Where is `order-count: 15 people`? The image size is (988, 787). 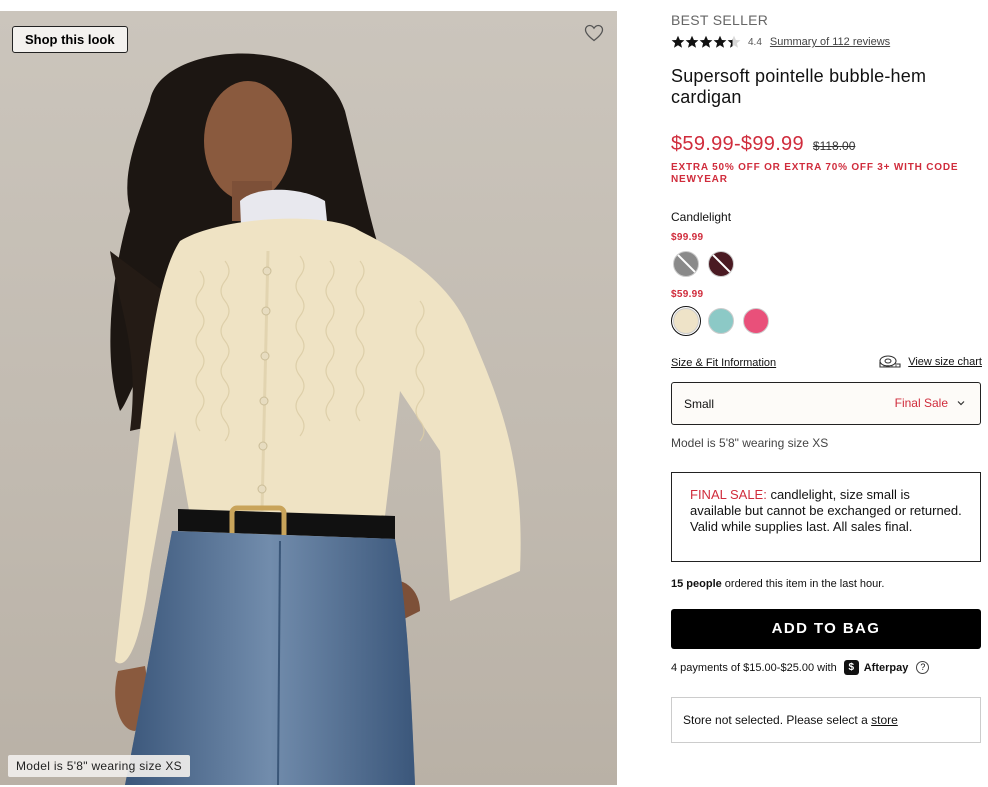 order-count: 15 people is located at coordinates (696, 584).